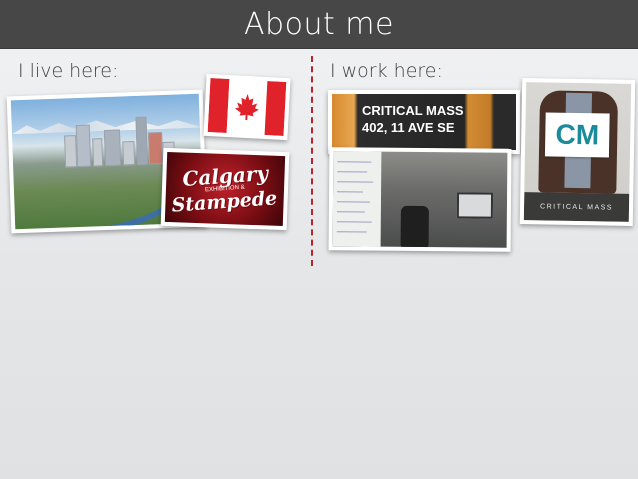  Describe the element at coordinates (414, 226) in the screenshot. I see `office-chair` at that location.